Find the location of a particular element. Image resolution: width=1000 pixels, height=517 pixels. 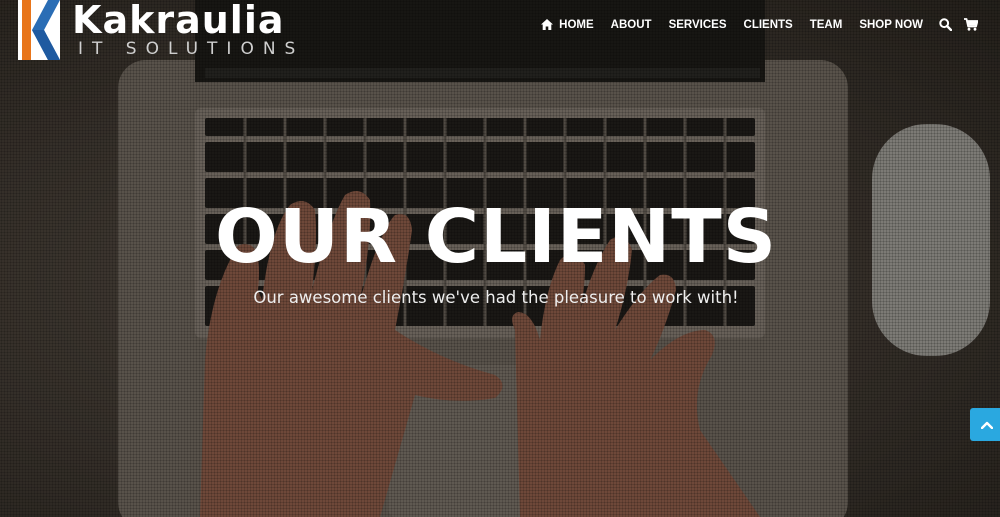

nav-about: ABOUT is located at coordinates (631, 25).